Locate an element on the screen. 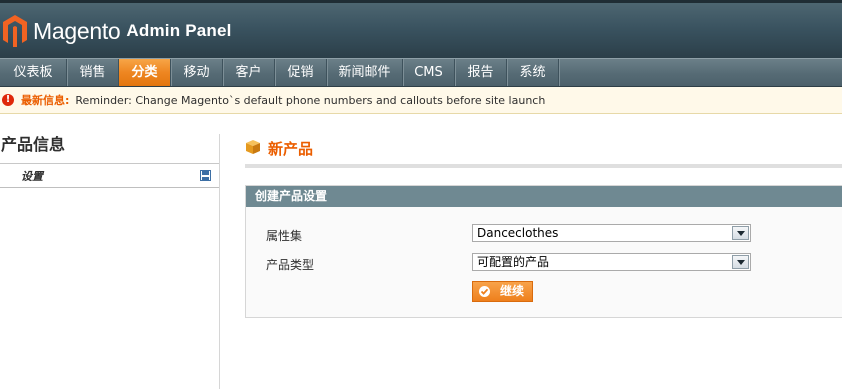 The image size is (842, 389). sidebar-tab-label: 设置 is located at coordinates (32, 176).